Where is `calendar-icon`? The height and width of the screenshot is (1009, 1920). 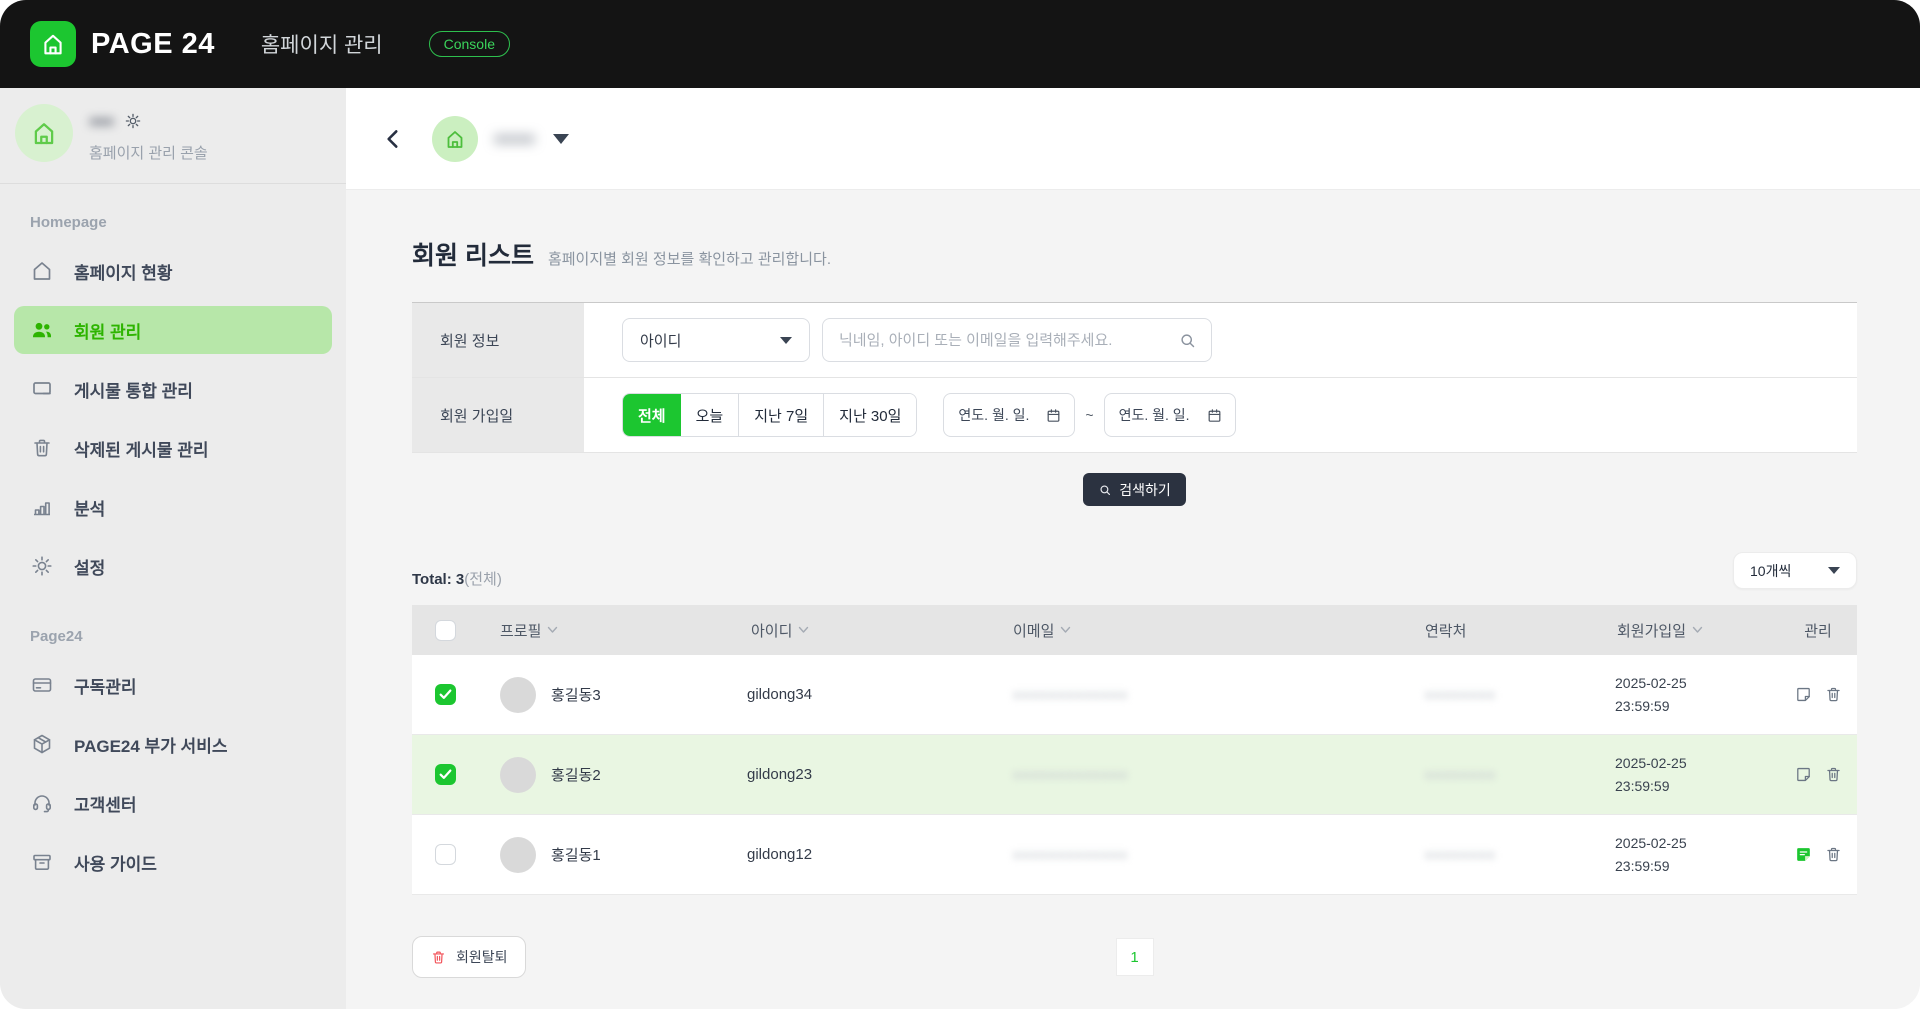
calendar-icon is located at coordinates (1214, 415).